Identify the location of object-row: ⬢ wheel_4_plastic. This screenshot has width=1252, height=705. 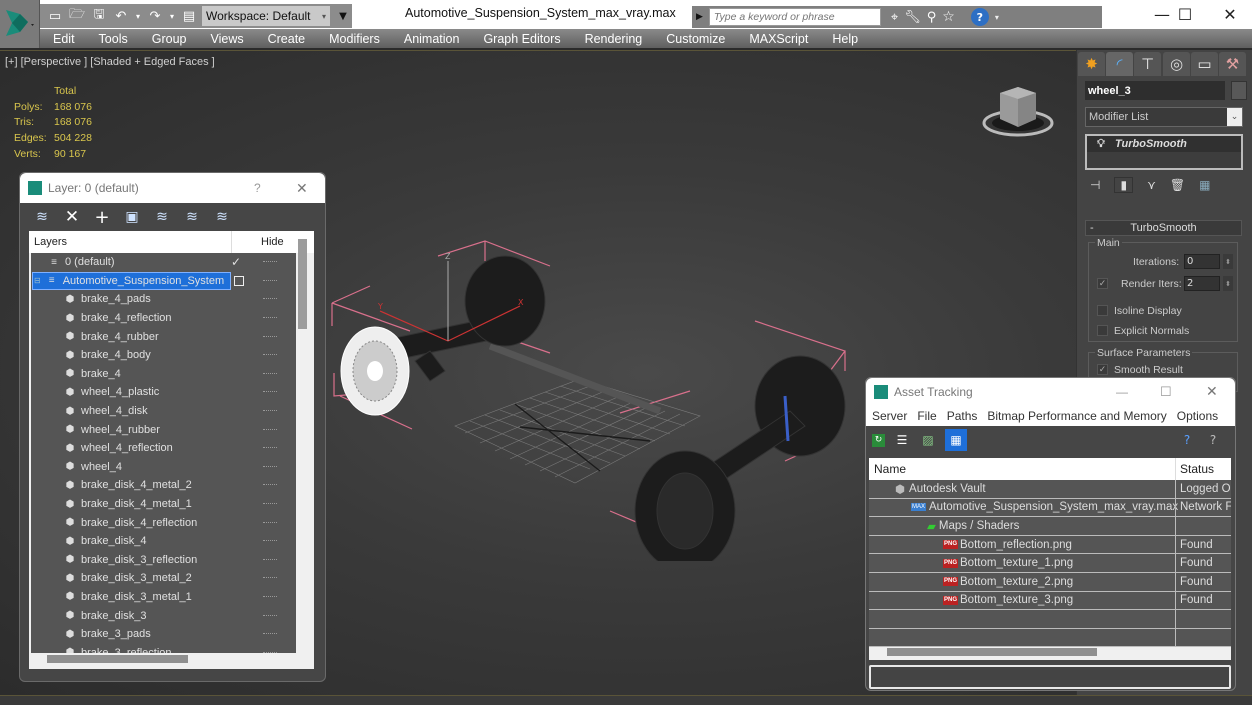
(163, 392).